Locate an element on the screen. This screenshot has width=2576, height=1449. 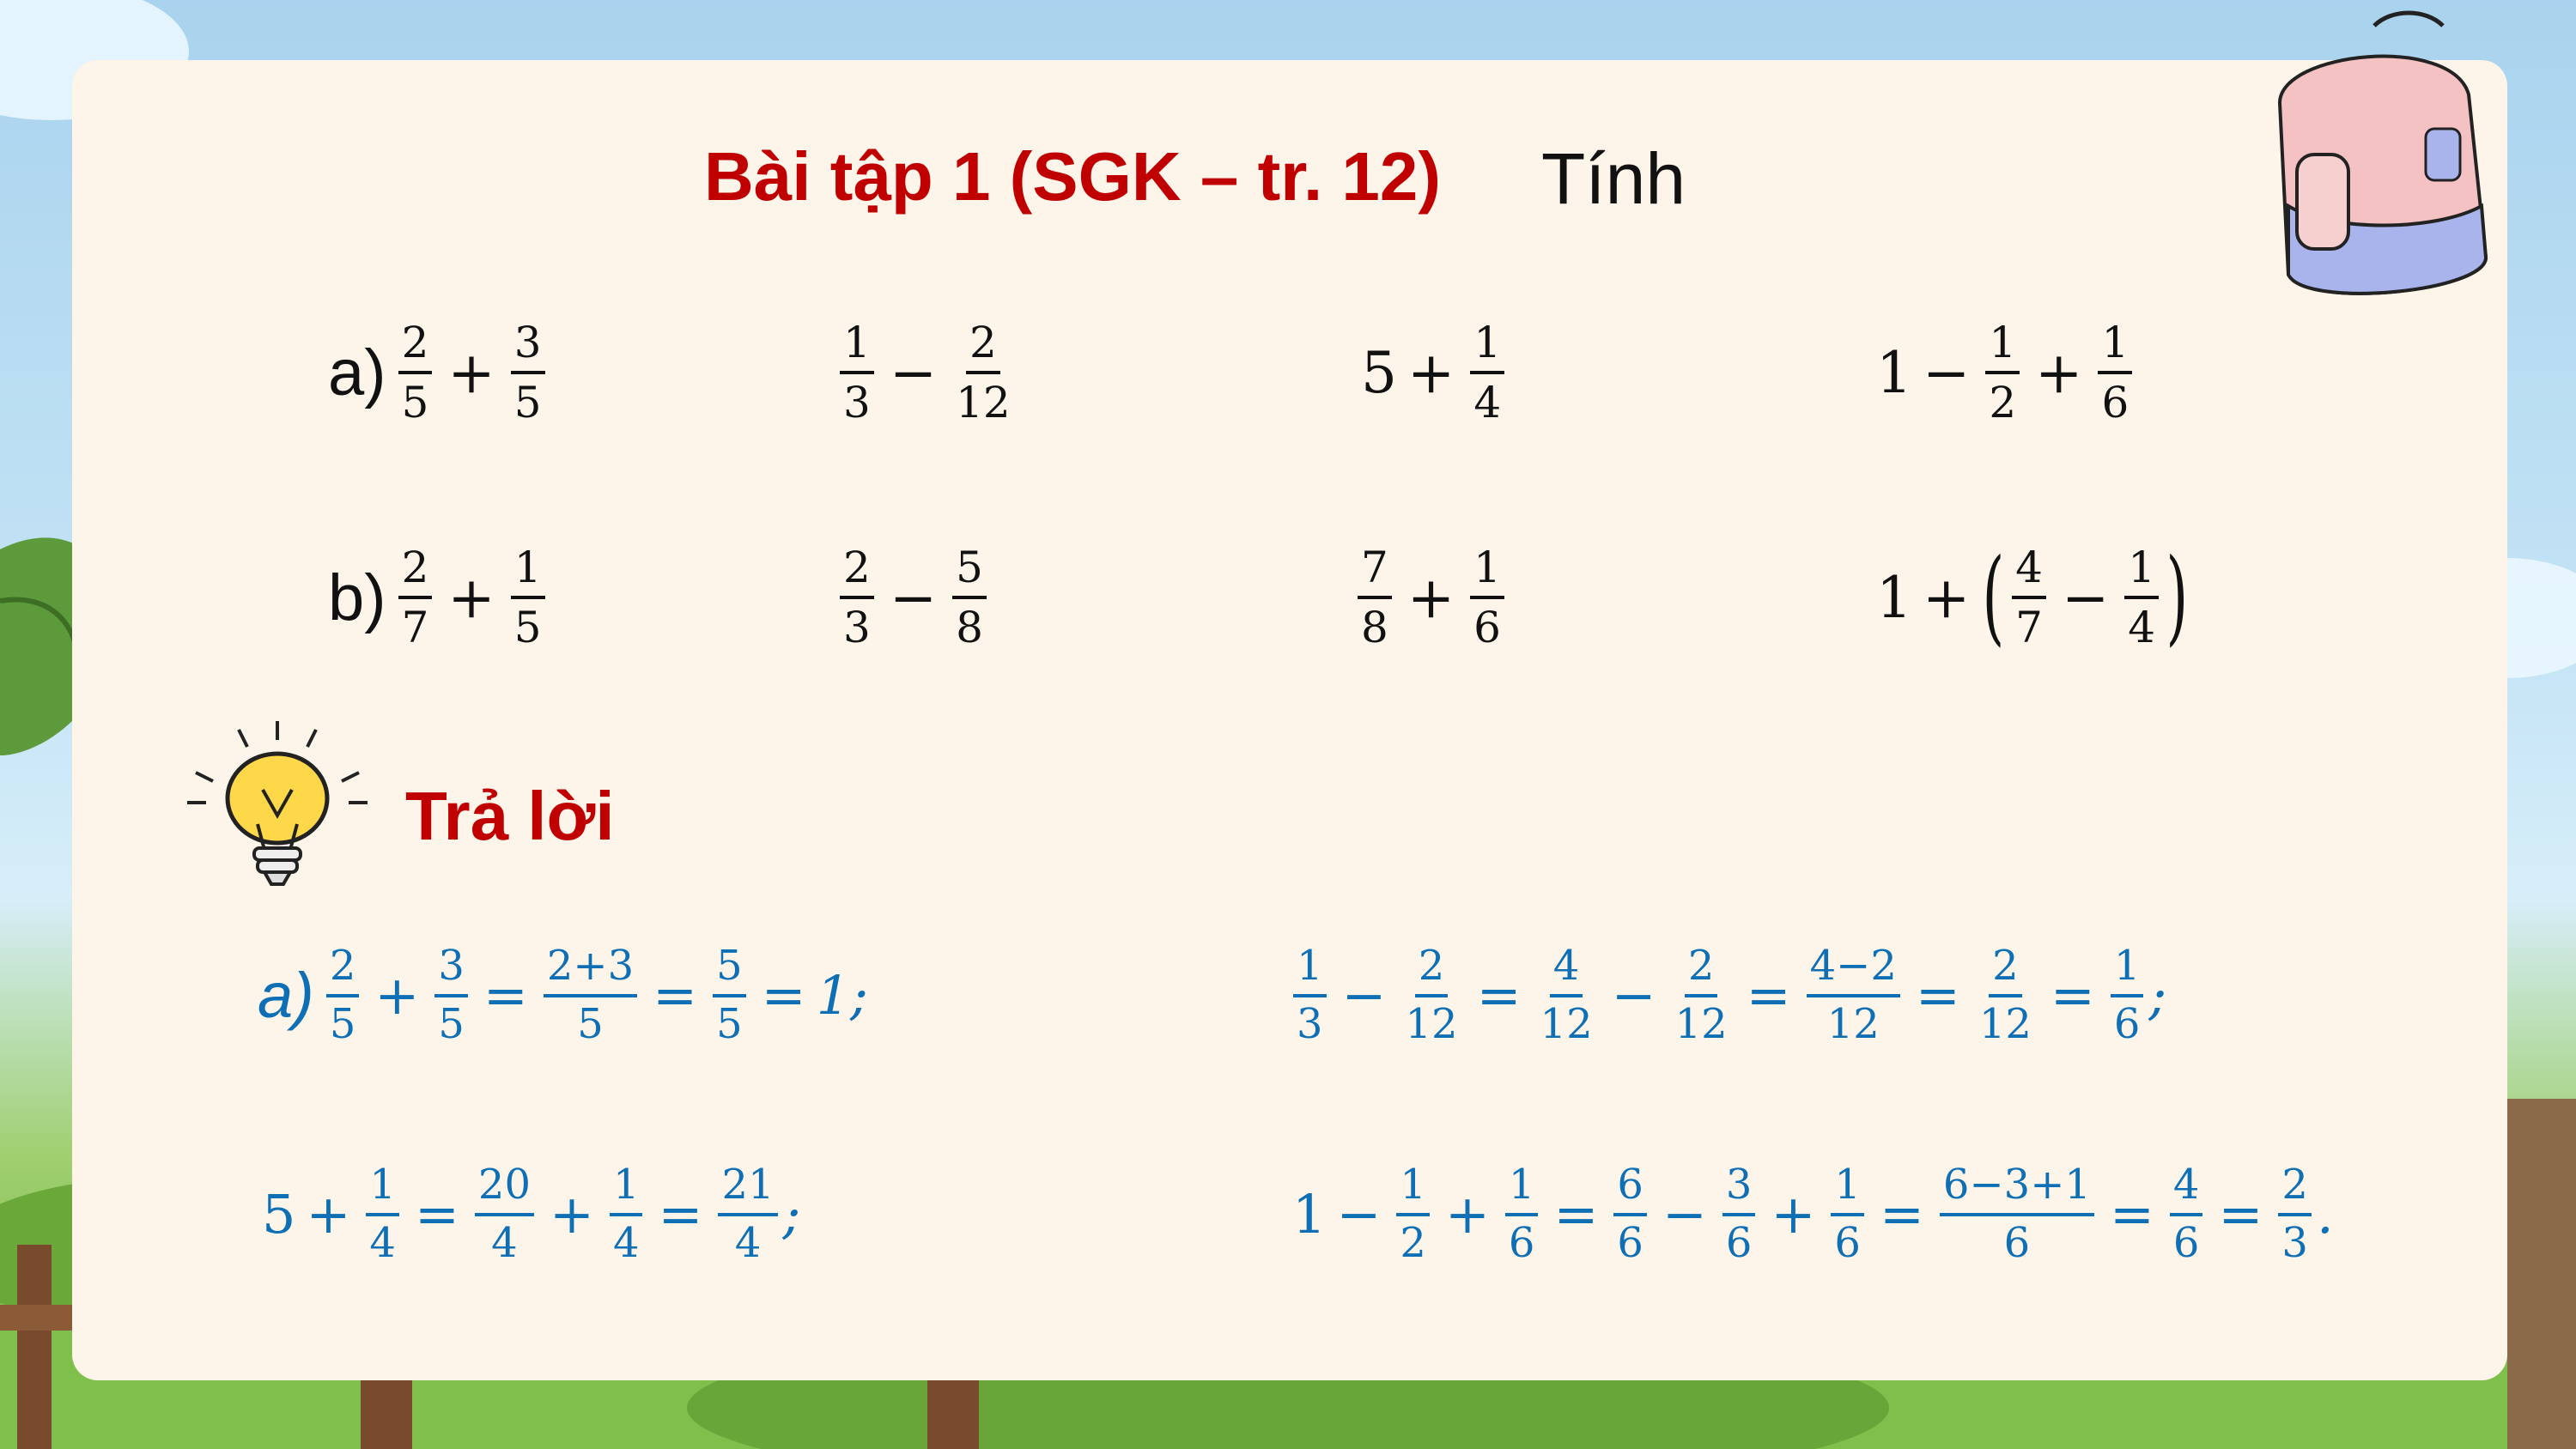
numerator: 21 is located at coordinates (748, 1189).